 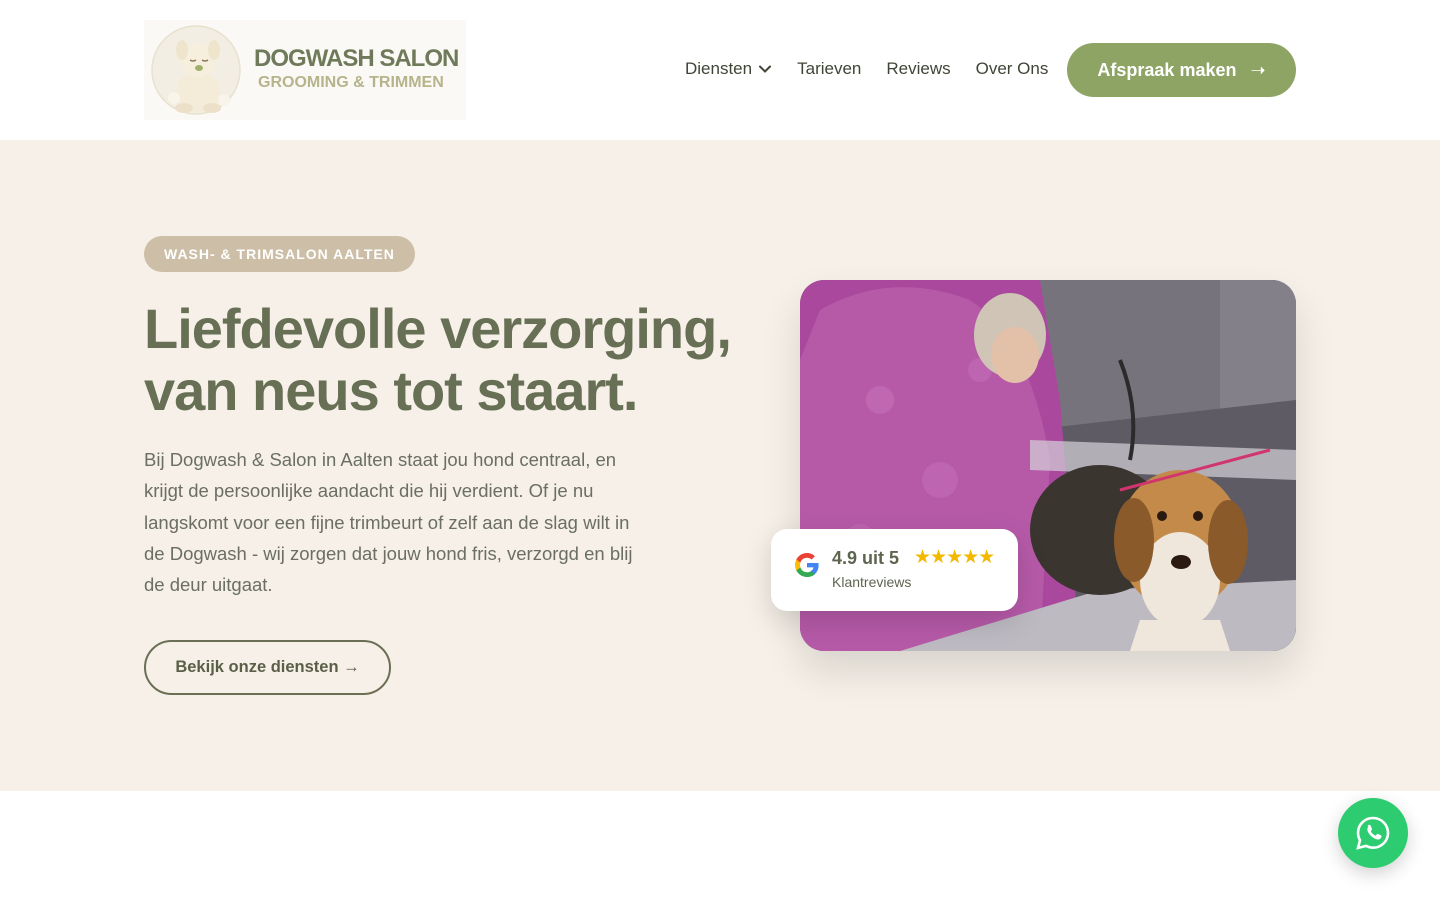 I want to click on logo-title: DOGWASH SALON, so click(x=356, y=58).